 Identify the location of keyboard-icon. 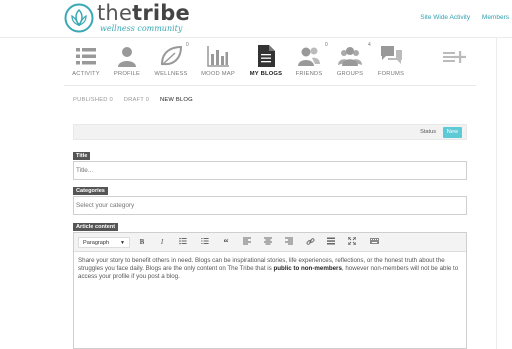
(374, 242).